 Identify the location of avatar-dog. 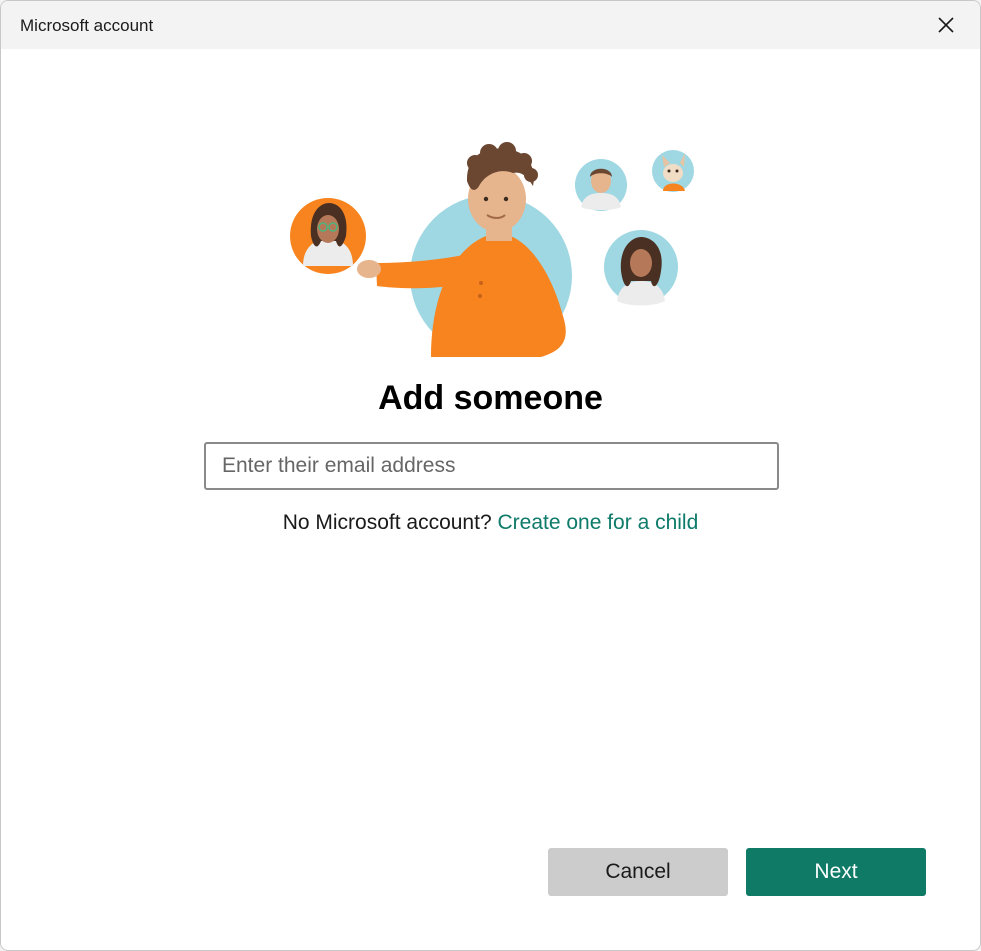
(673, 171).